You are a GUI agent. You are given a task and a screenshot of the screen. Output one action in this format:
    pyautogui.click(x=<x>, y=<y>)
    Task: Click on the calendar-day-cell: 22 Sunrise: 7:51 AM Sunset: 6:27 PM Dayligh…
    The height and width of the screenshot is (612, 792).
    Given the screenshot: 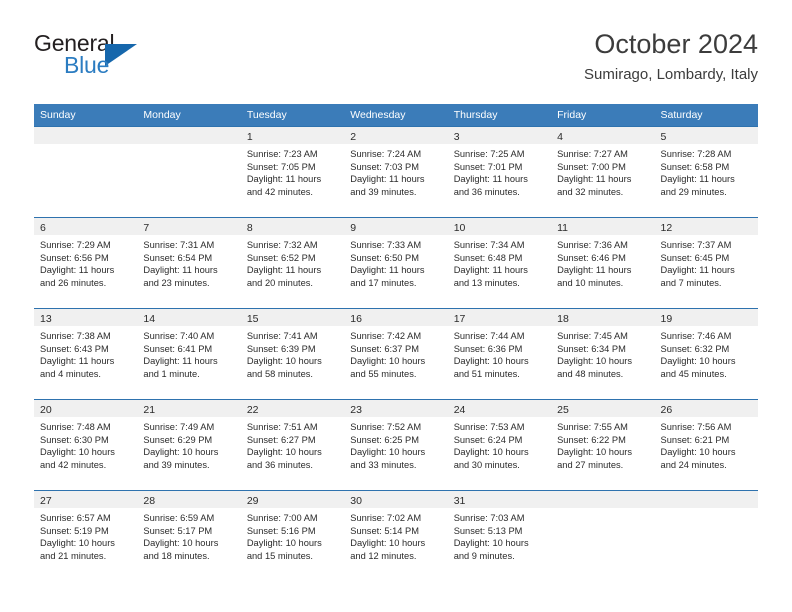 What is the action you would take?
    pyautogui.click(x=292, y=445)
    